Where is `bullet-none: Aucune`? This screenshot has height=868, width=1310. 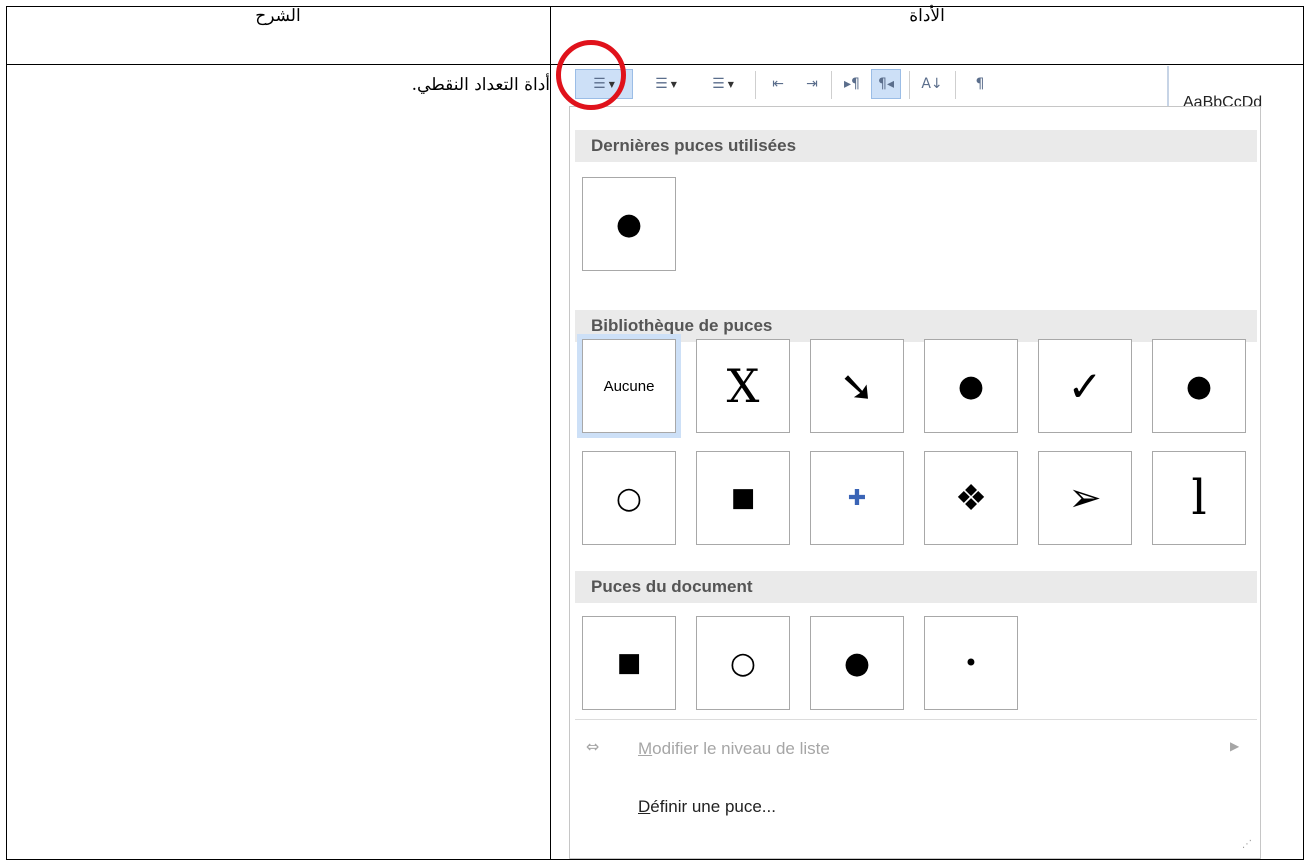 bullet-none: Aucune is located at coordinates (629, 386).